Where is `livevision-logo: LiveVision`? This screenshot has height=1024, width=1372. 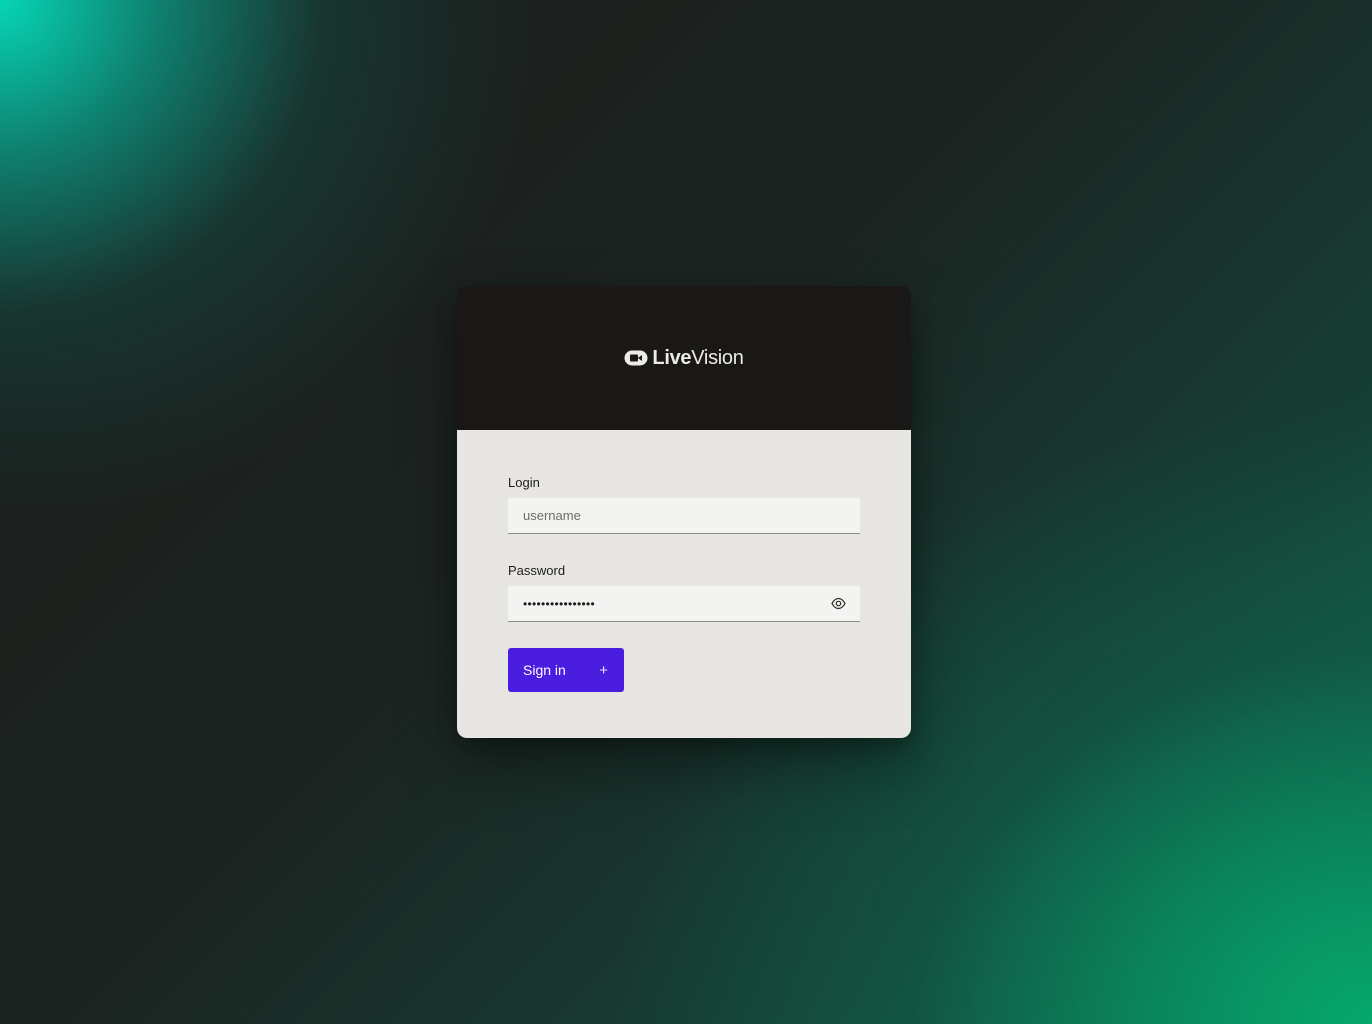
livevision-logo: LiveVision is located at coordinates (684, 358).